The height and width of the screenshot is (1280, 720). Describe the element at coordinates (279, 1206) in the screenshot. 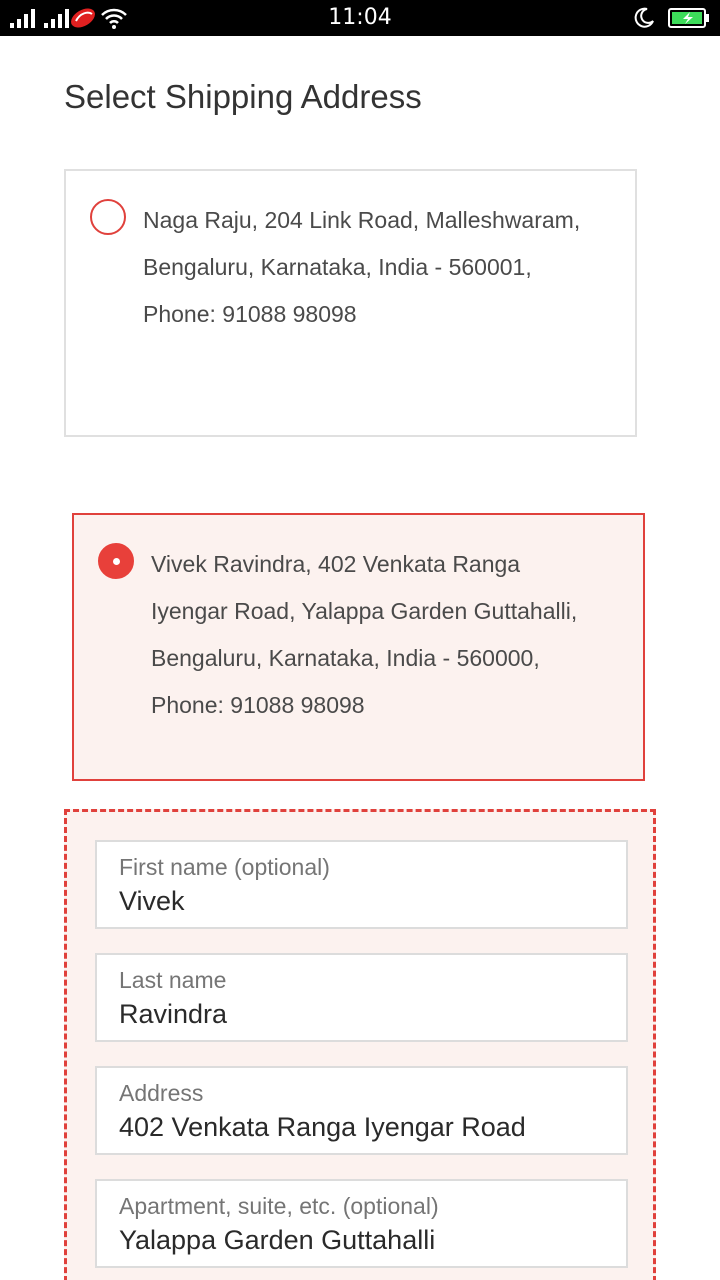

I see `apartment-label: Apartment, suite, etc. (optional)` at that location.